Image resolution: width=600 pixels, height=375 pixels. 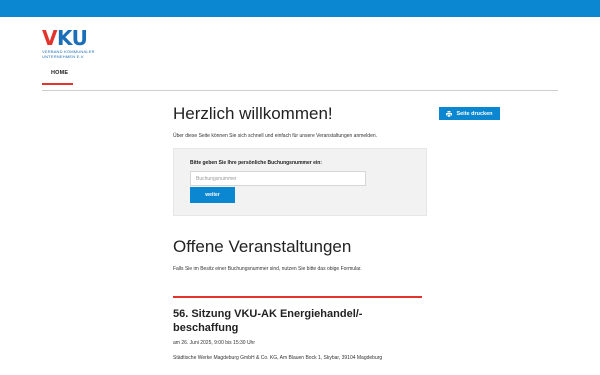 I want to click on nav-active-underline, so click(x=57, y=84).